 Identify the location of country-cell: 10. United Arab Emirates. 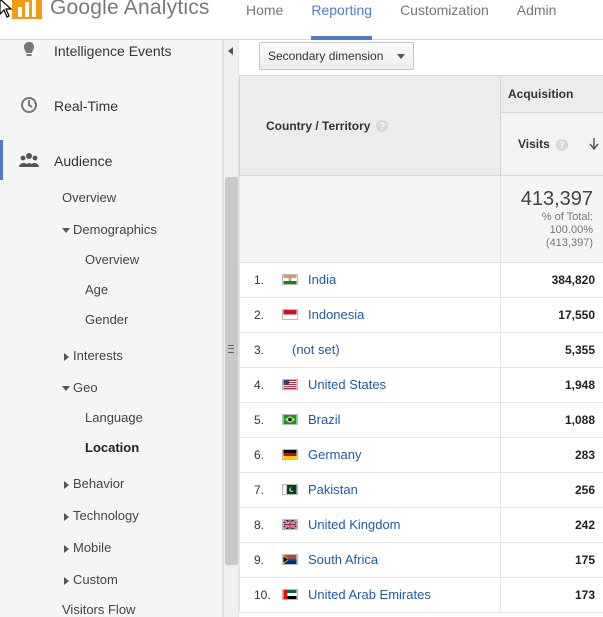
(370, 595).